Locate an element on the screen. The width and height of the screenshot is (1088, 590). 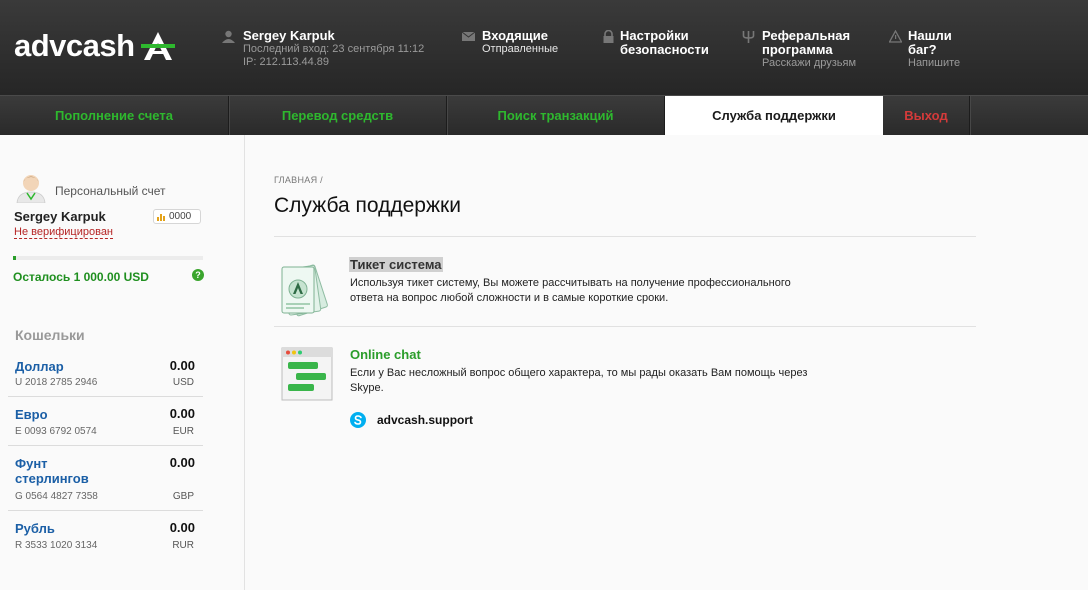
wallet-number: R 3533 1020 3134 is located at coordinates (56, 545).